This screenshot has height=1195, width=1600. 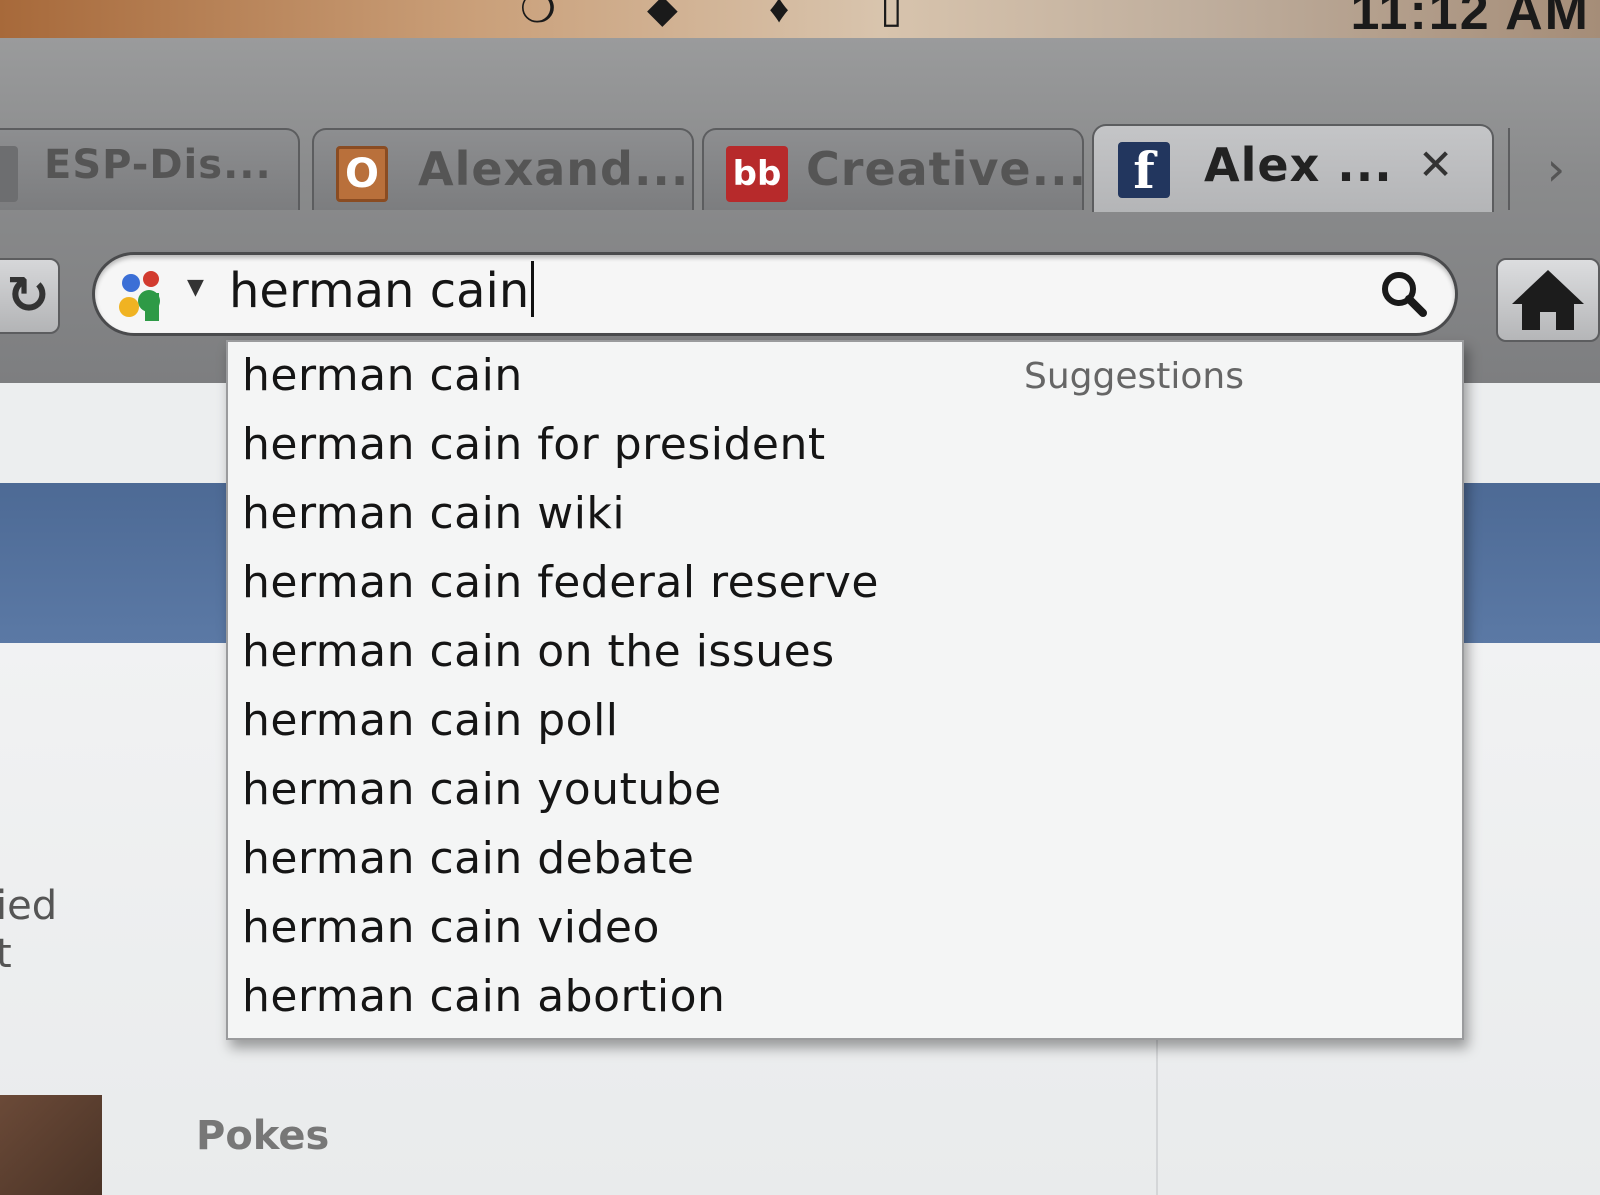 I want to click on facebook-icon-letter: f, so click(x=1144, y=170).